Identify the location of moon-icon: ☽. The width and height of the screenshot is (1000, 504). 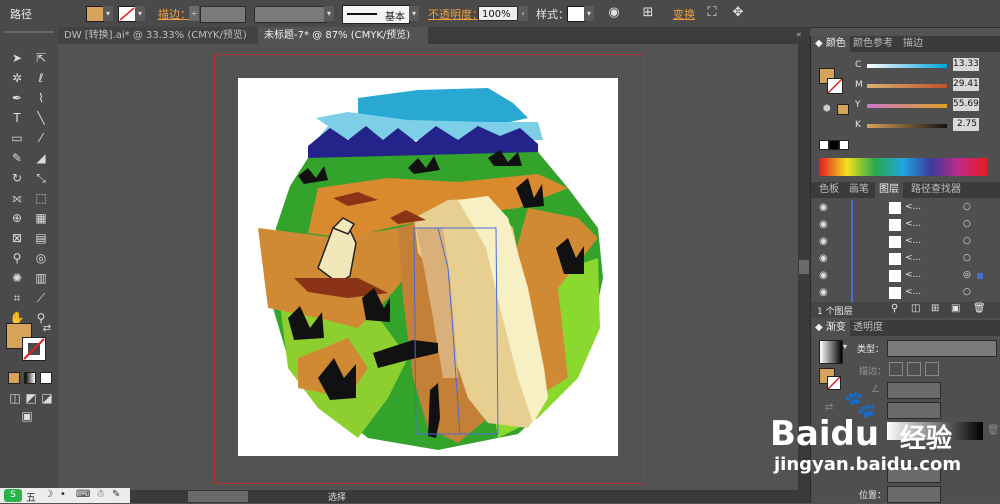
(48, 494).